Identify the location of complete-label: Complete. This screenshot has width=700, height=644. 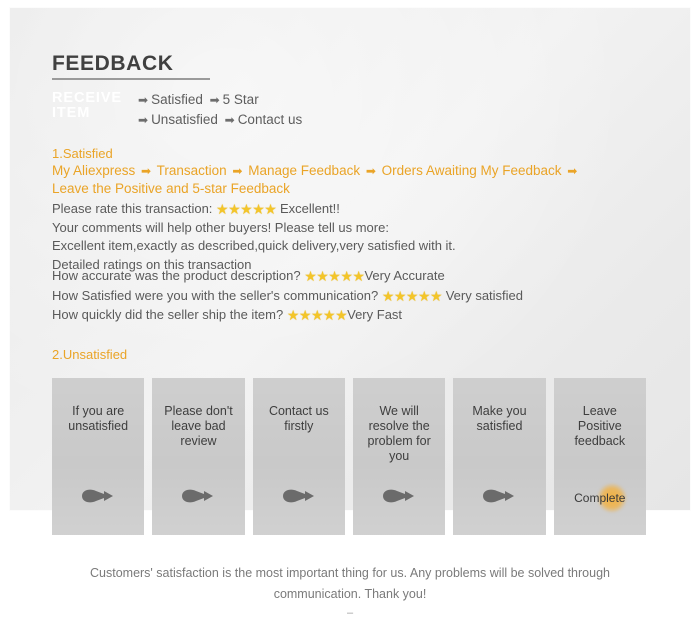
(600, 498).